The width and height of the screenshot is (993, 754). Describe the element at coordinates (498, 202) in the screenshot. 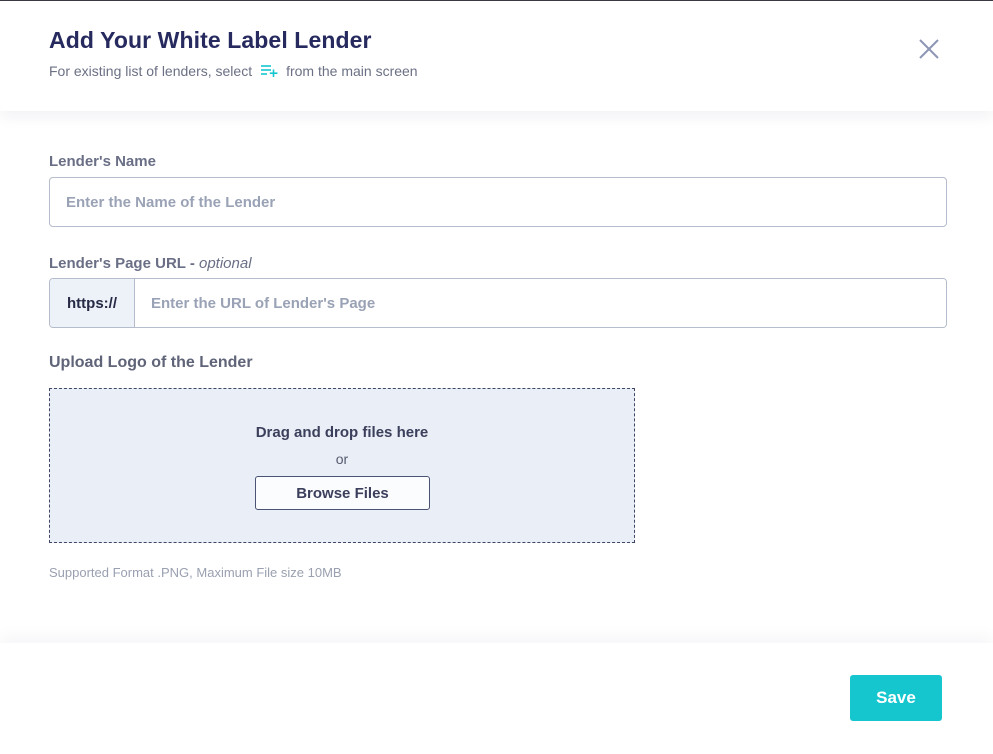

I see `lender-name-input` at that location.